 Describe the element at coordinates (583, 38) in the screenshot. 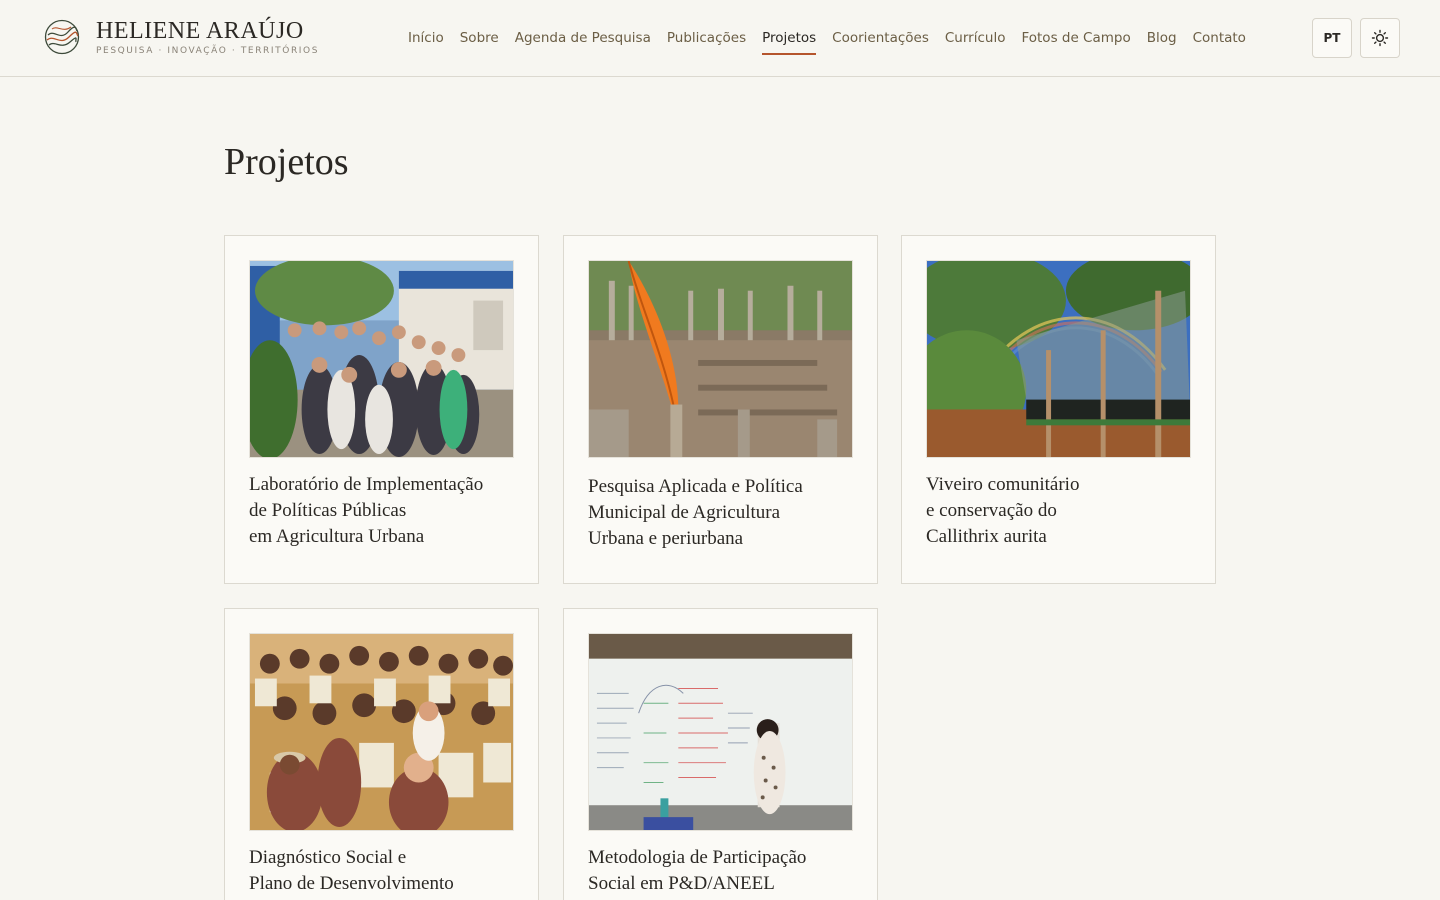

I see `nav-item-agenda-de-pesquisa: Agenda de Pesquisa` at that location.